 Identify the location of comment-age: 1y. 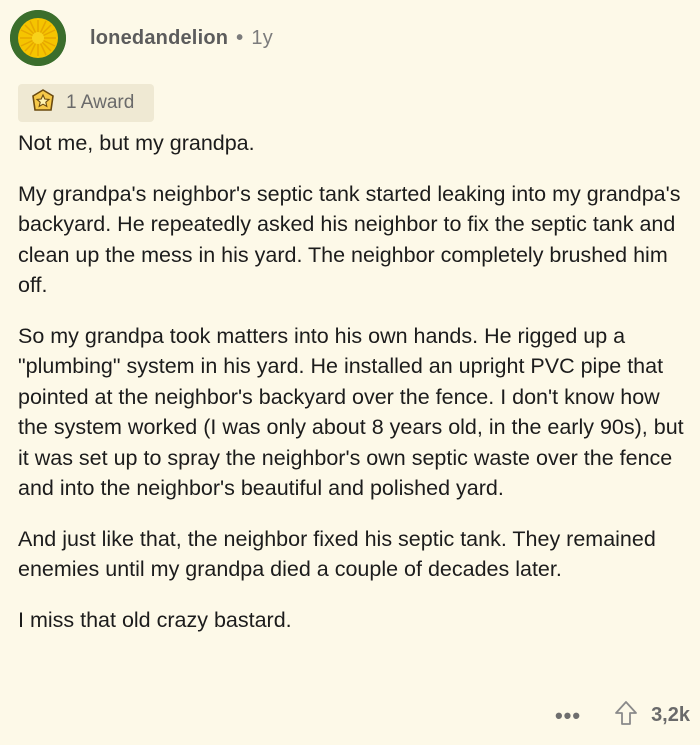
(262, 37).